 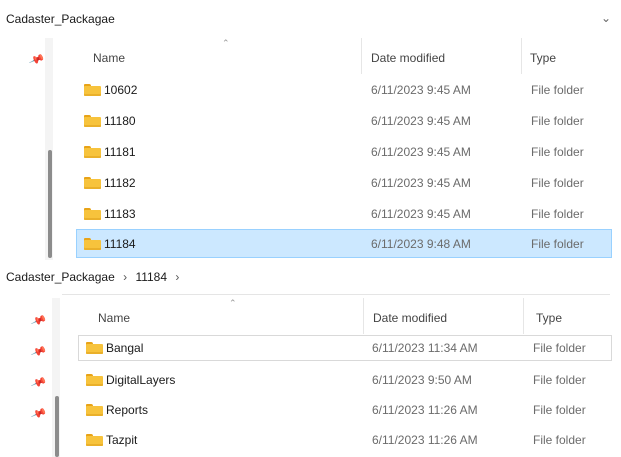 I want to click on list-item: 10602 6/11/2023 9:45 AM File folder, so click(x=344, y=90).